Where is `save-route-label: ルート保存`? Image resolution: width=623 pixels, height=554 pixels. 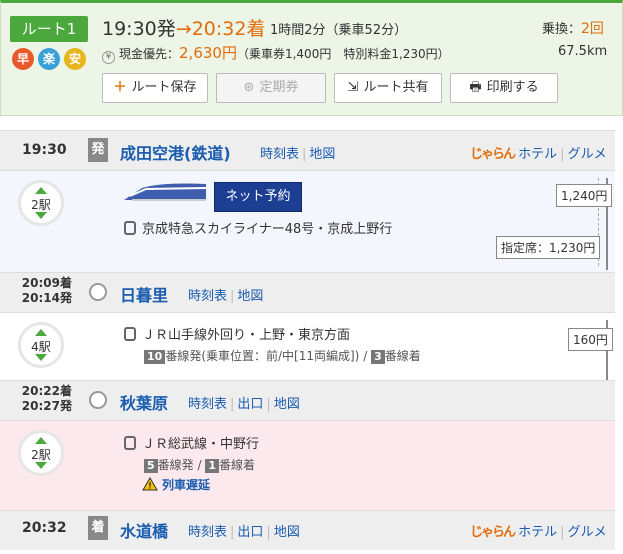 save-route-label: ルート保存 is located at coordinates (164, 87).